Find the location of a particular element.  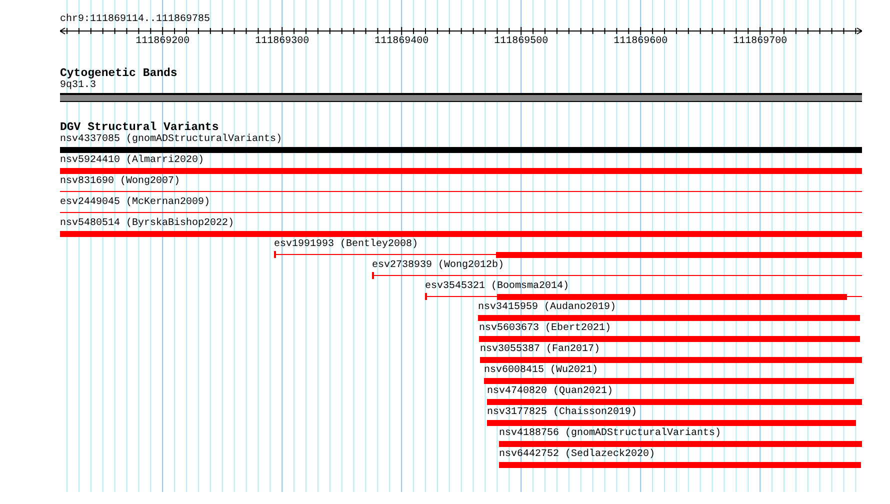

variant-label: nsv5603673 (Ebert2021) is located at coordinates (545, 329).